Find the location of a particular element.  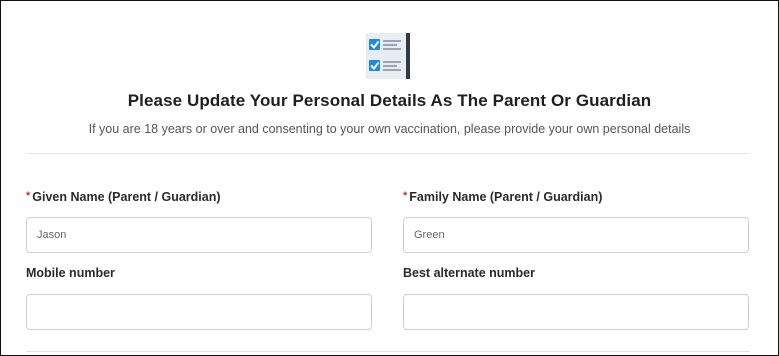

given-name-label: * Given Name (Parent / Guardian) is located at coordinates (123, 197).